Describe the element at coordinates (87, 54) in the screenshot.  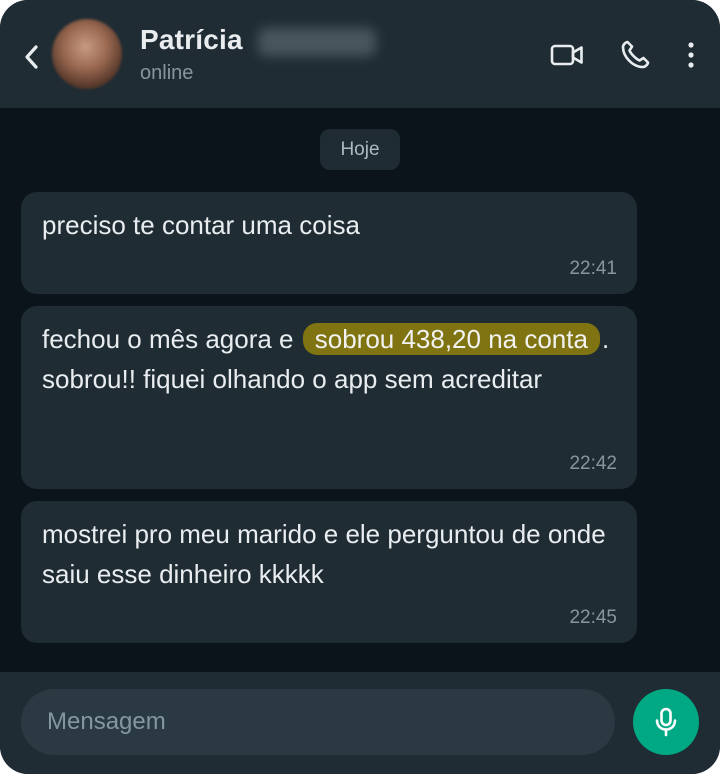
I see `avatar` at that location.